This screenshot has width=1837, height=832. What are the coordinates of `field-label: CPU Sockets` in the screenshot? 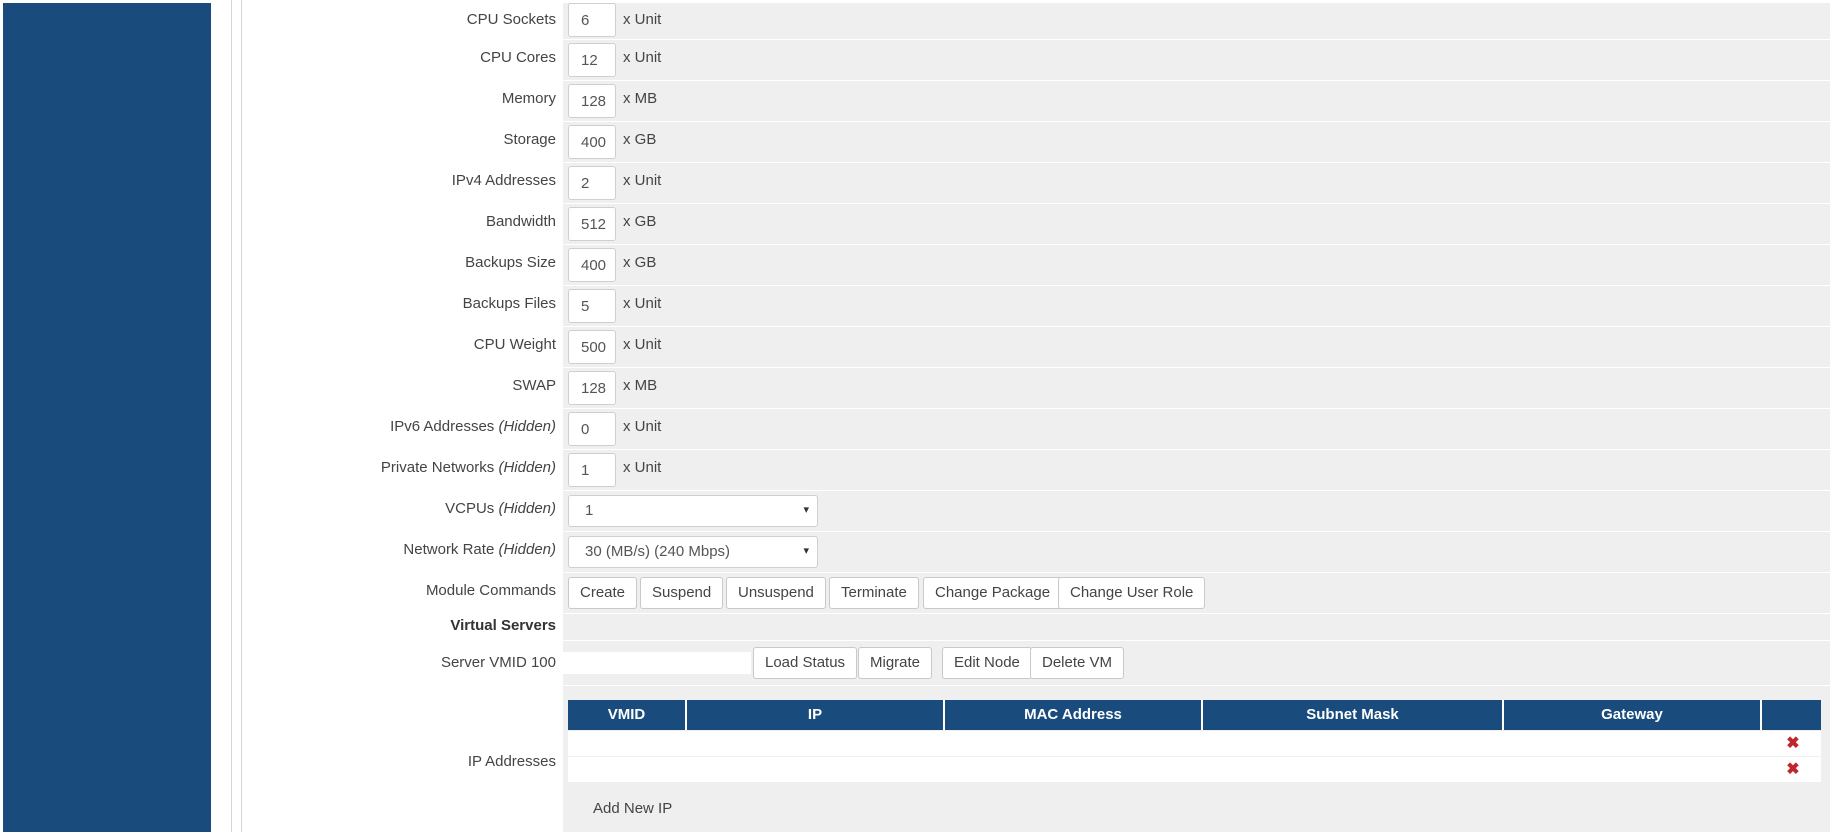 It's located at (511, 19).